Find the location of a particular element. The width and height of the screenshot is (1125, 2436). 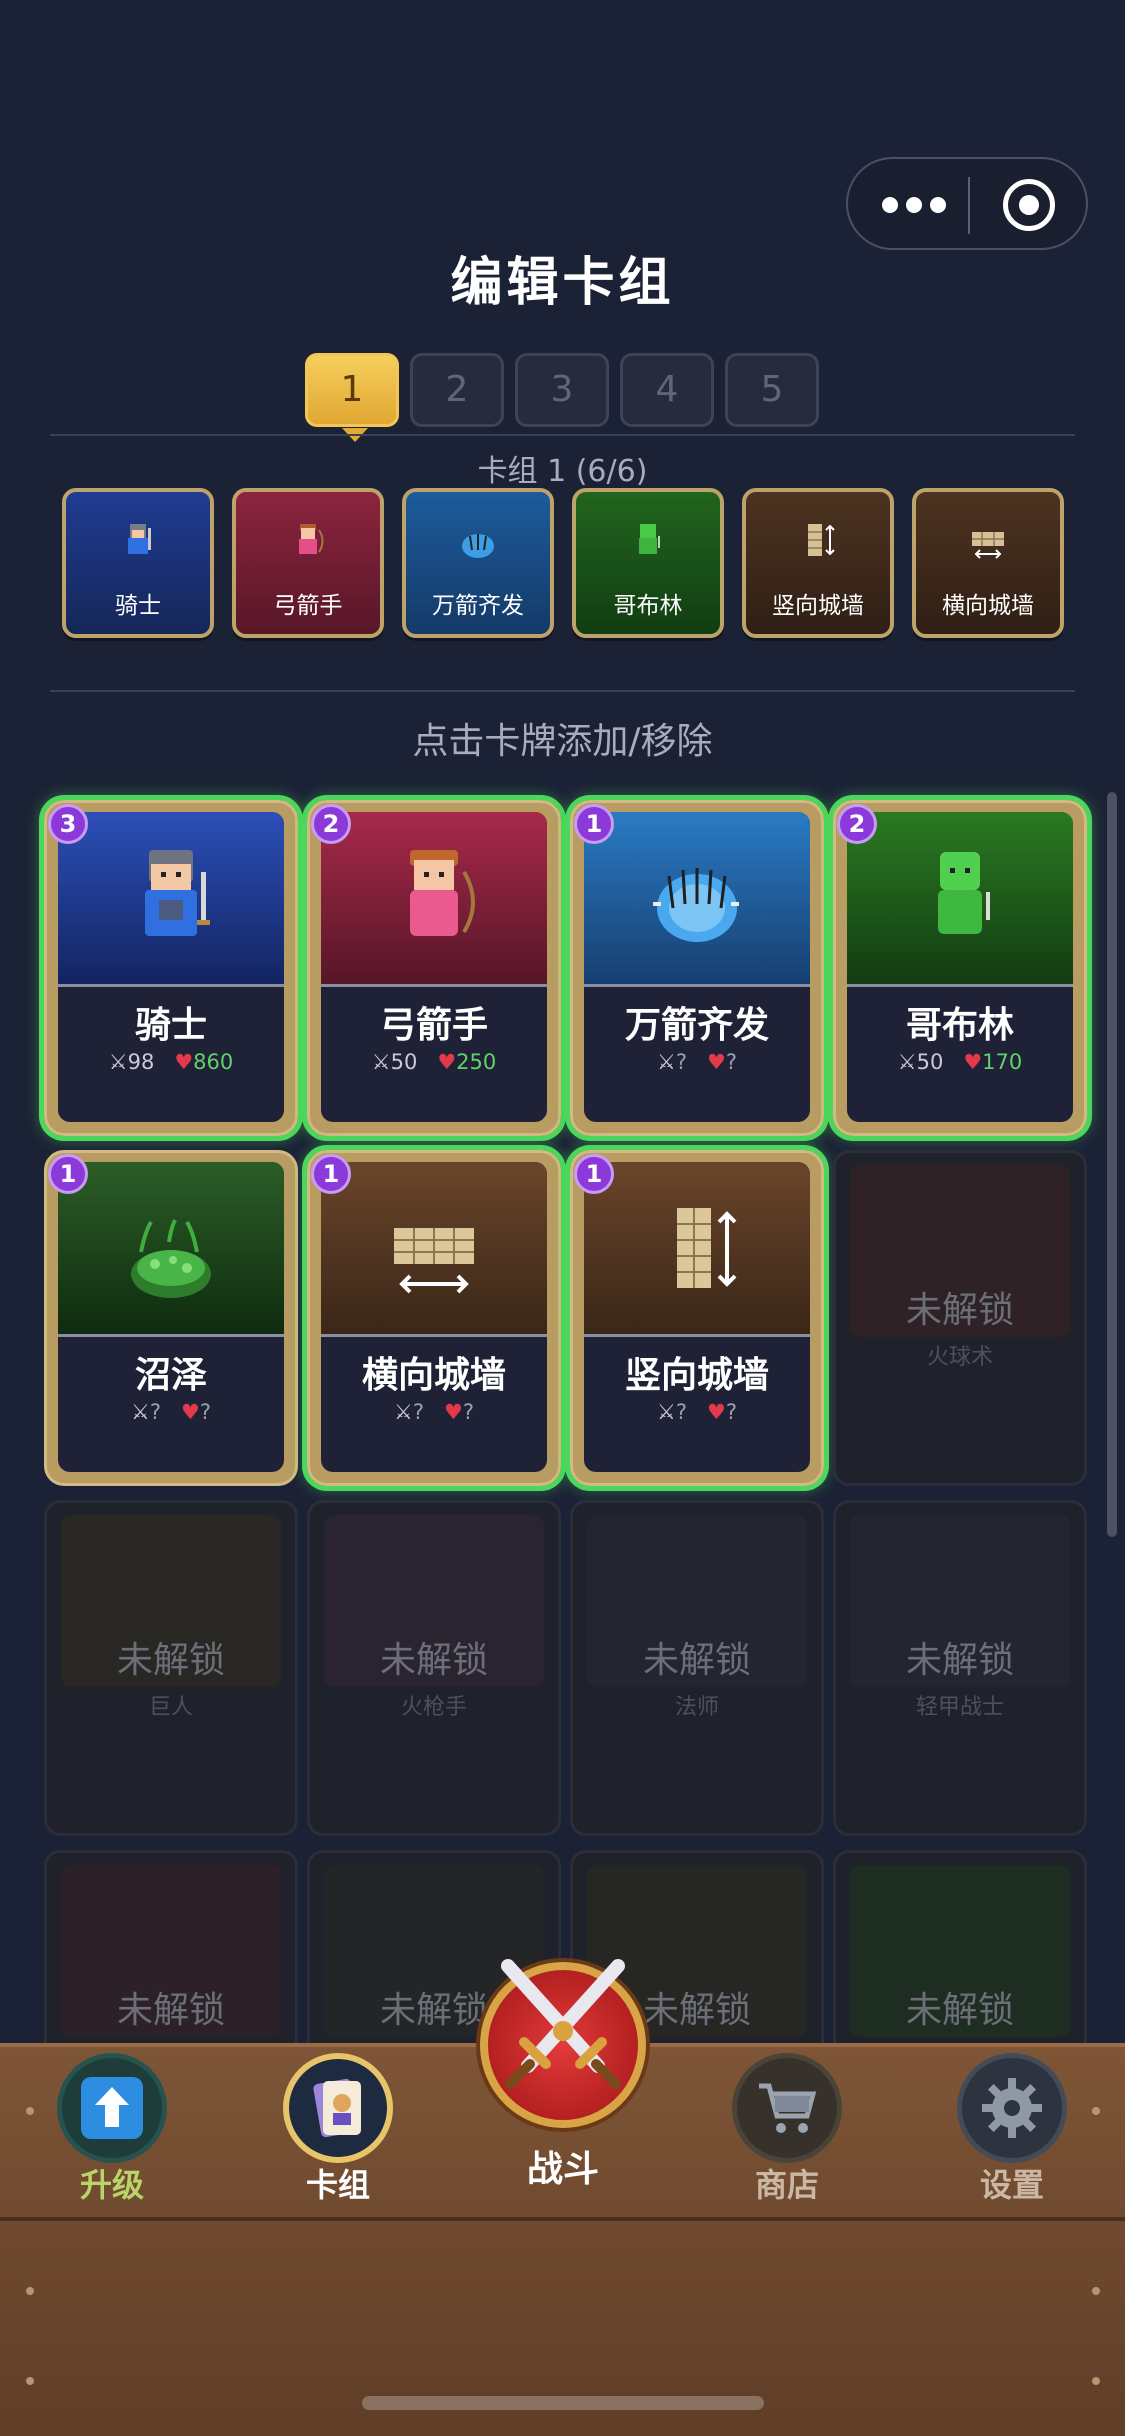

card-vertical-wall: 竖向城墙 ⚔? ♥? 1 is located at coordinates (697, 1318).